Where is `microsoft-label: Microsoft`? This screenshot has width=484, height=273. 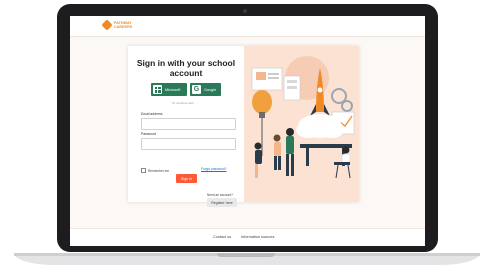 microsoft-label: Microsoft is located at coordinates (173, 89).